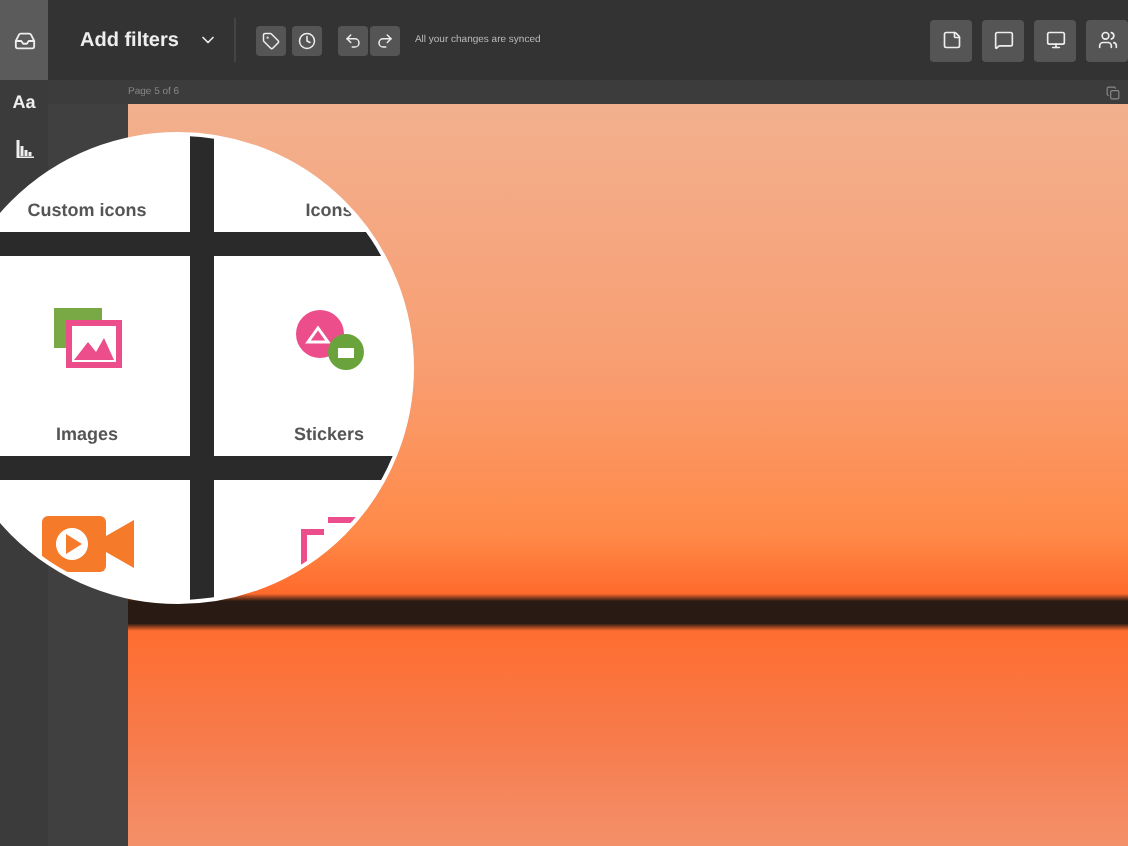 The width and height of the screenshot is (1128, 846). I want to click on monitor-icon, so click(1055, 40).